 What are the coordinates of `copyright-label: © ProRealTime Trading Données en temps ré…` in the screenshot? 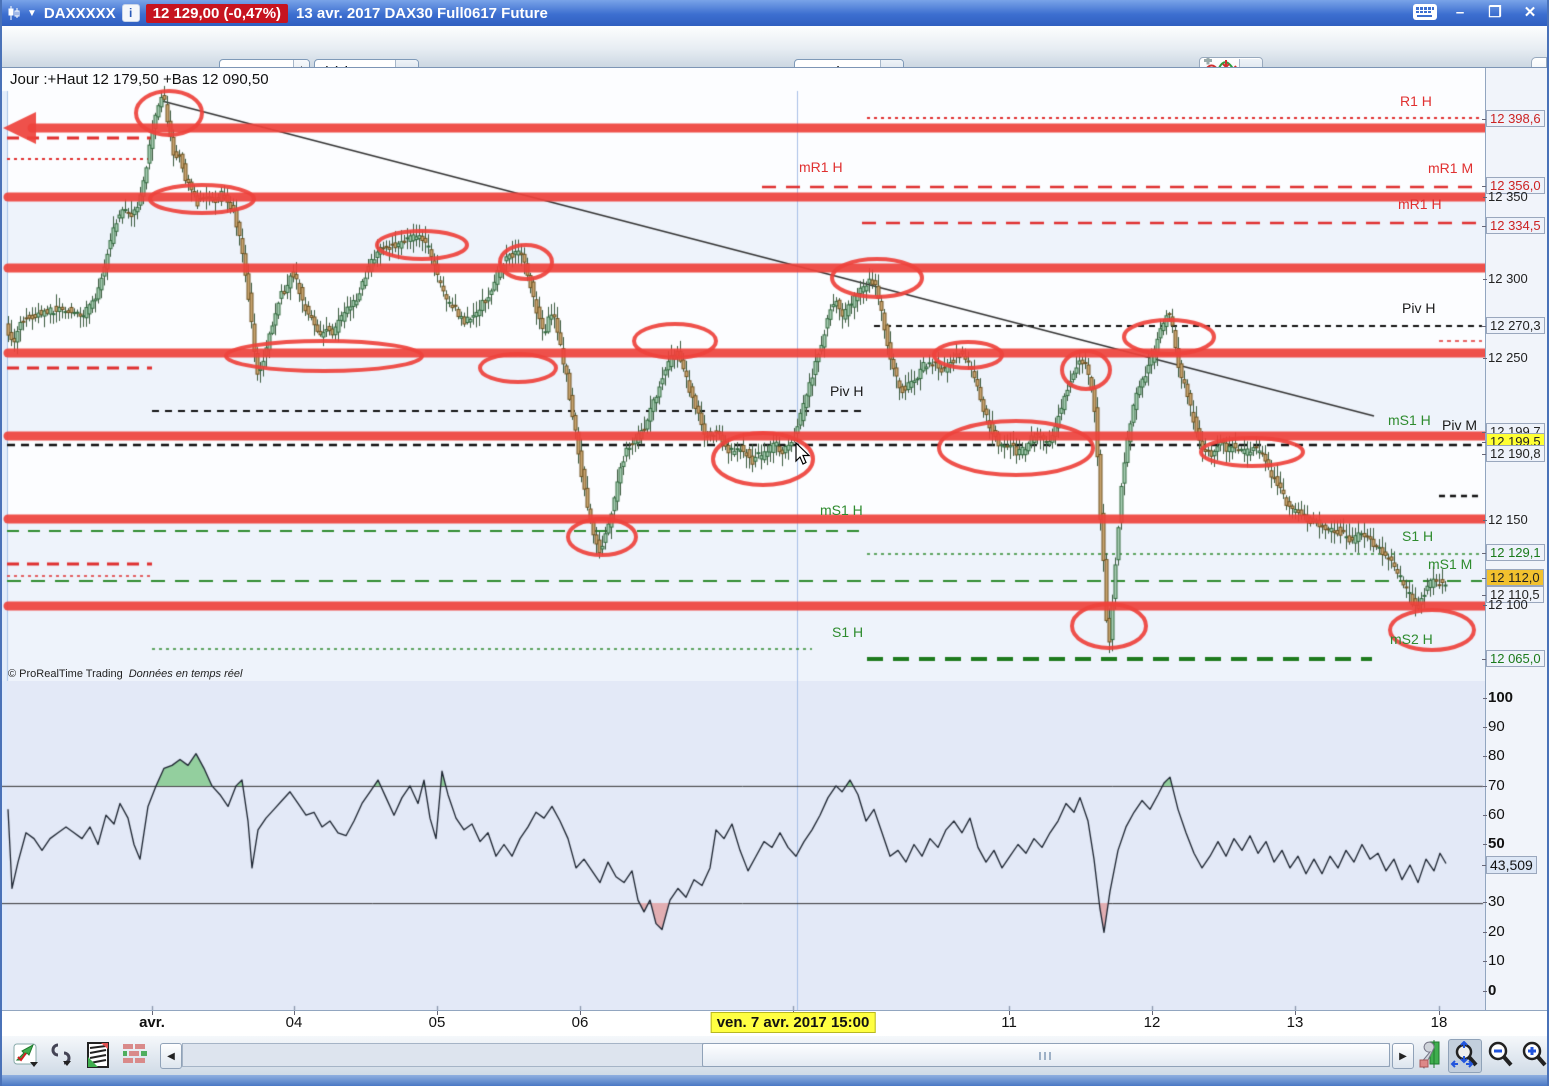 It's located at (125, 674).